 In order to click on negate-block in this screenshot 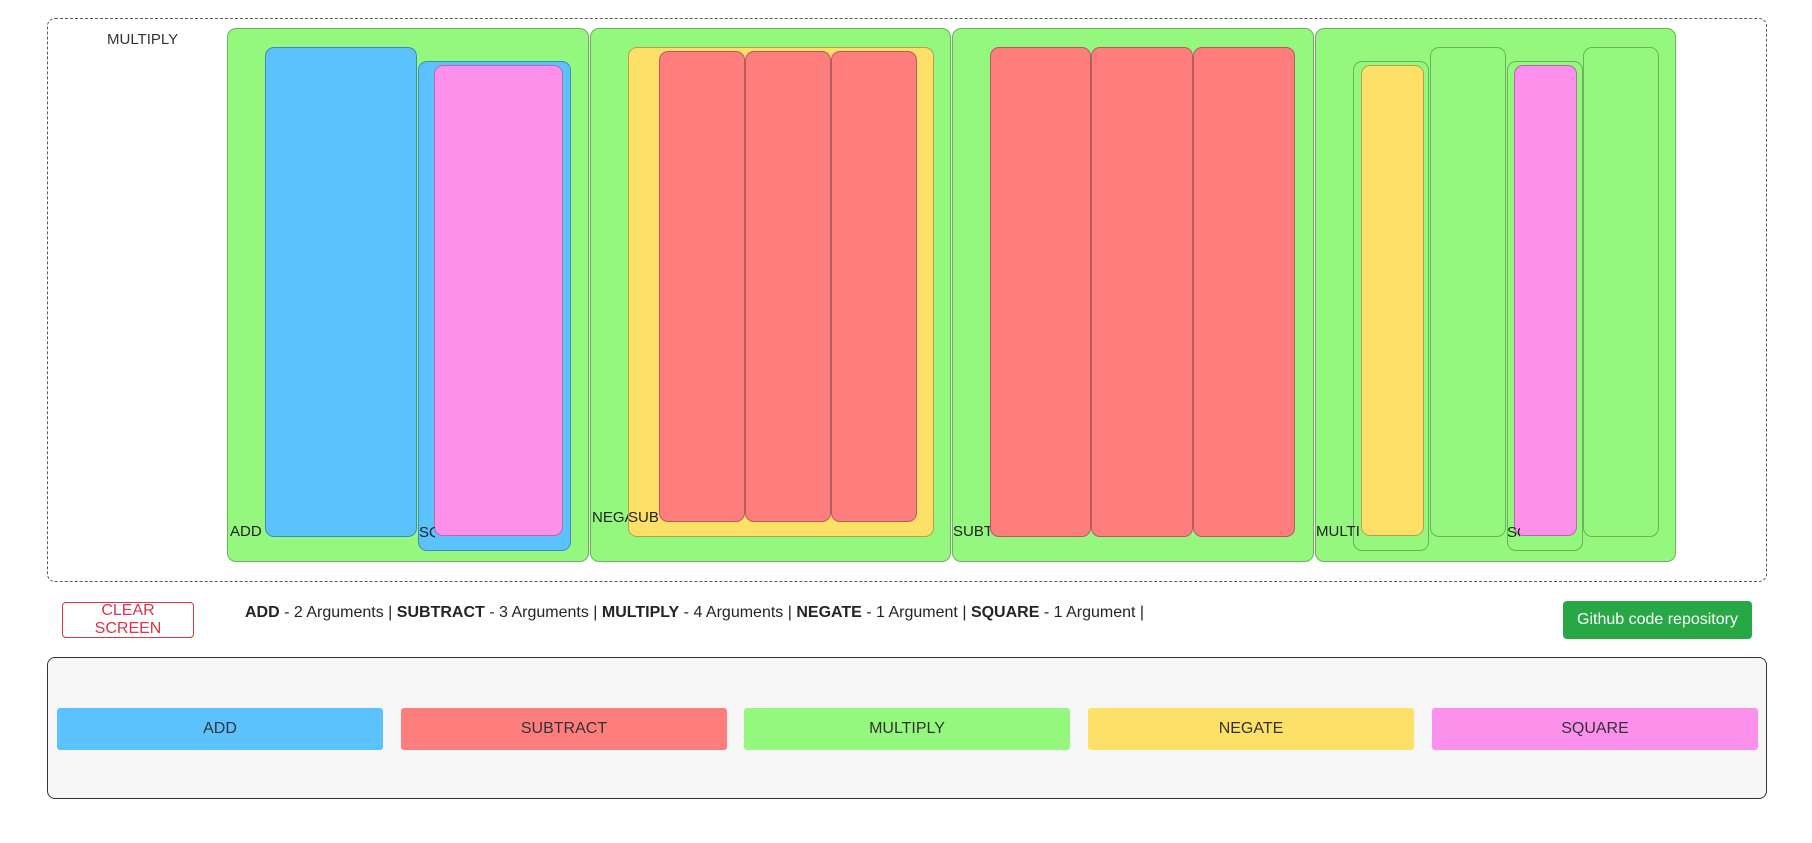, I will do `click(1392, 300)`.